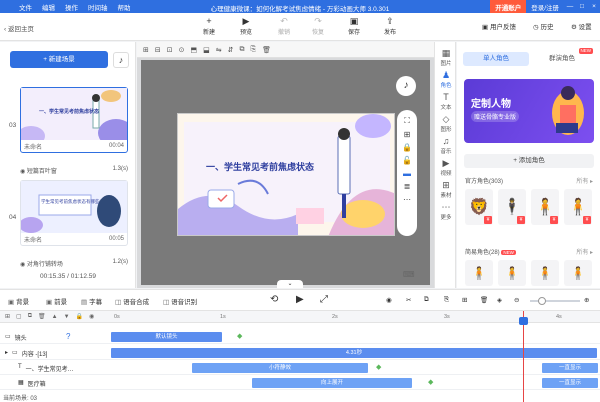 This screenshot has width=600, height=402. Describe the element at coordinates (407, 186) in the screenshot. I see `layers-icon: ≣` at that location.